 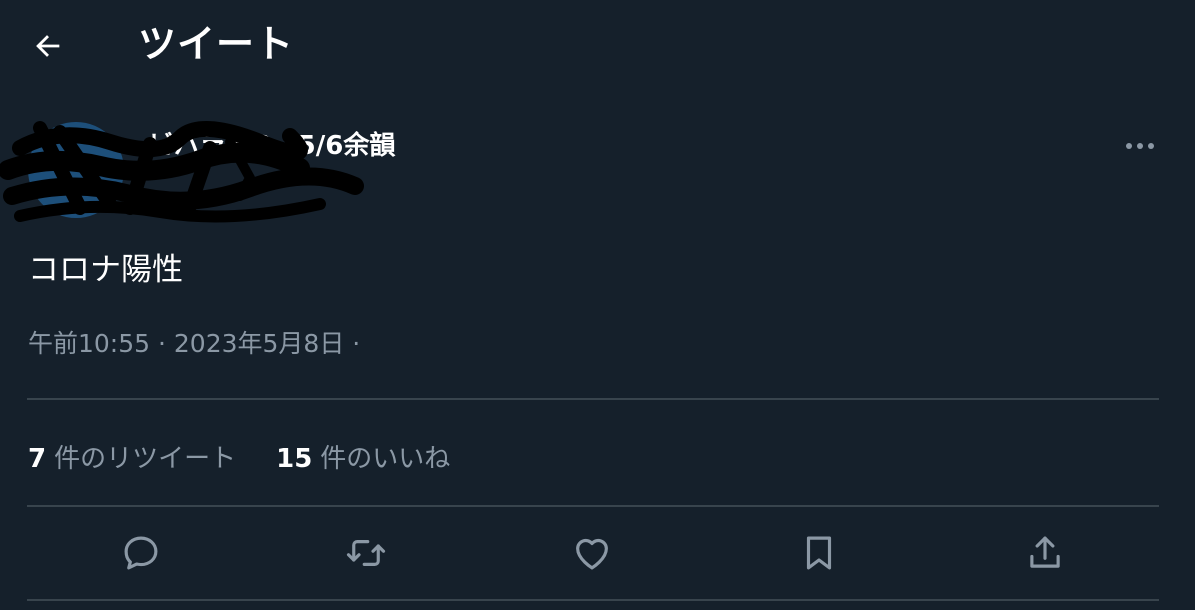 I want to click on like-button, so click(x=592, y=553).